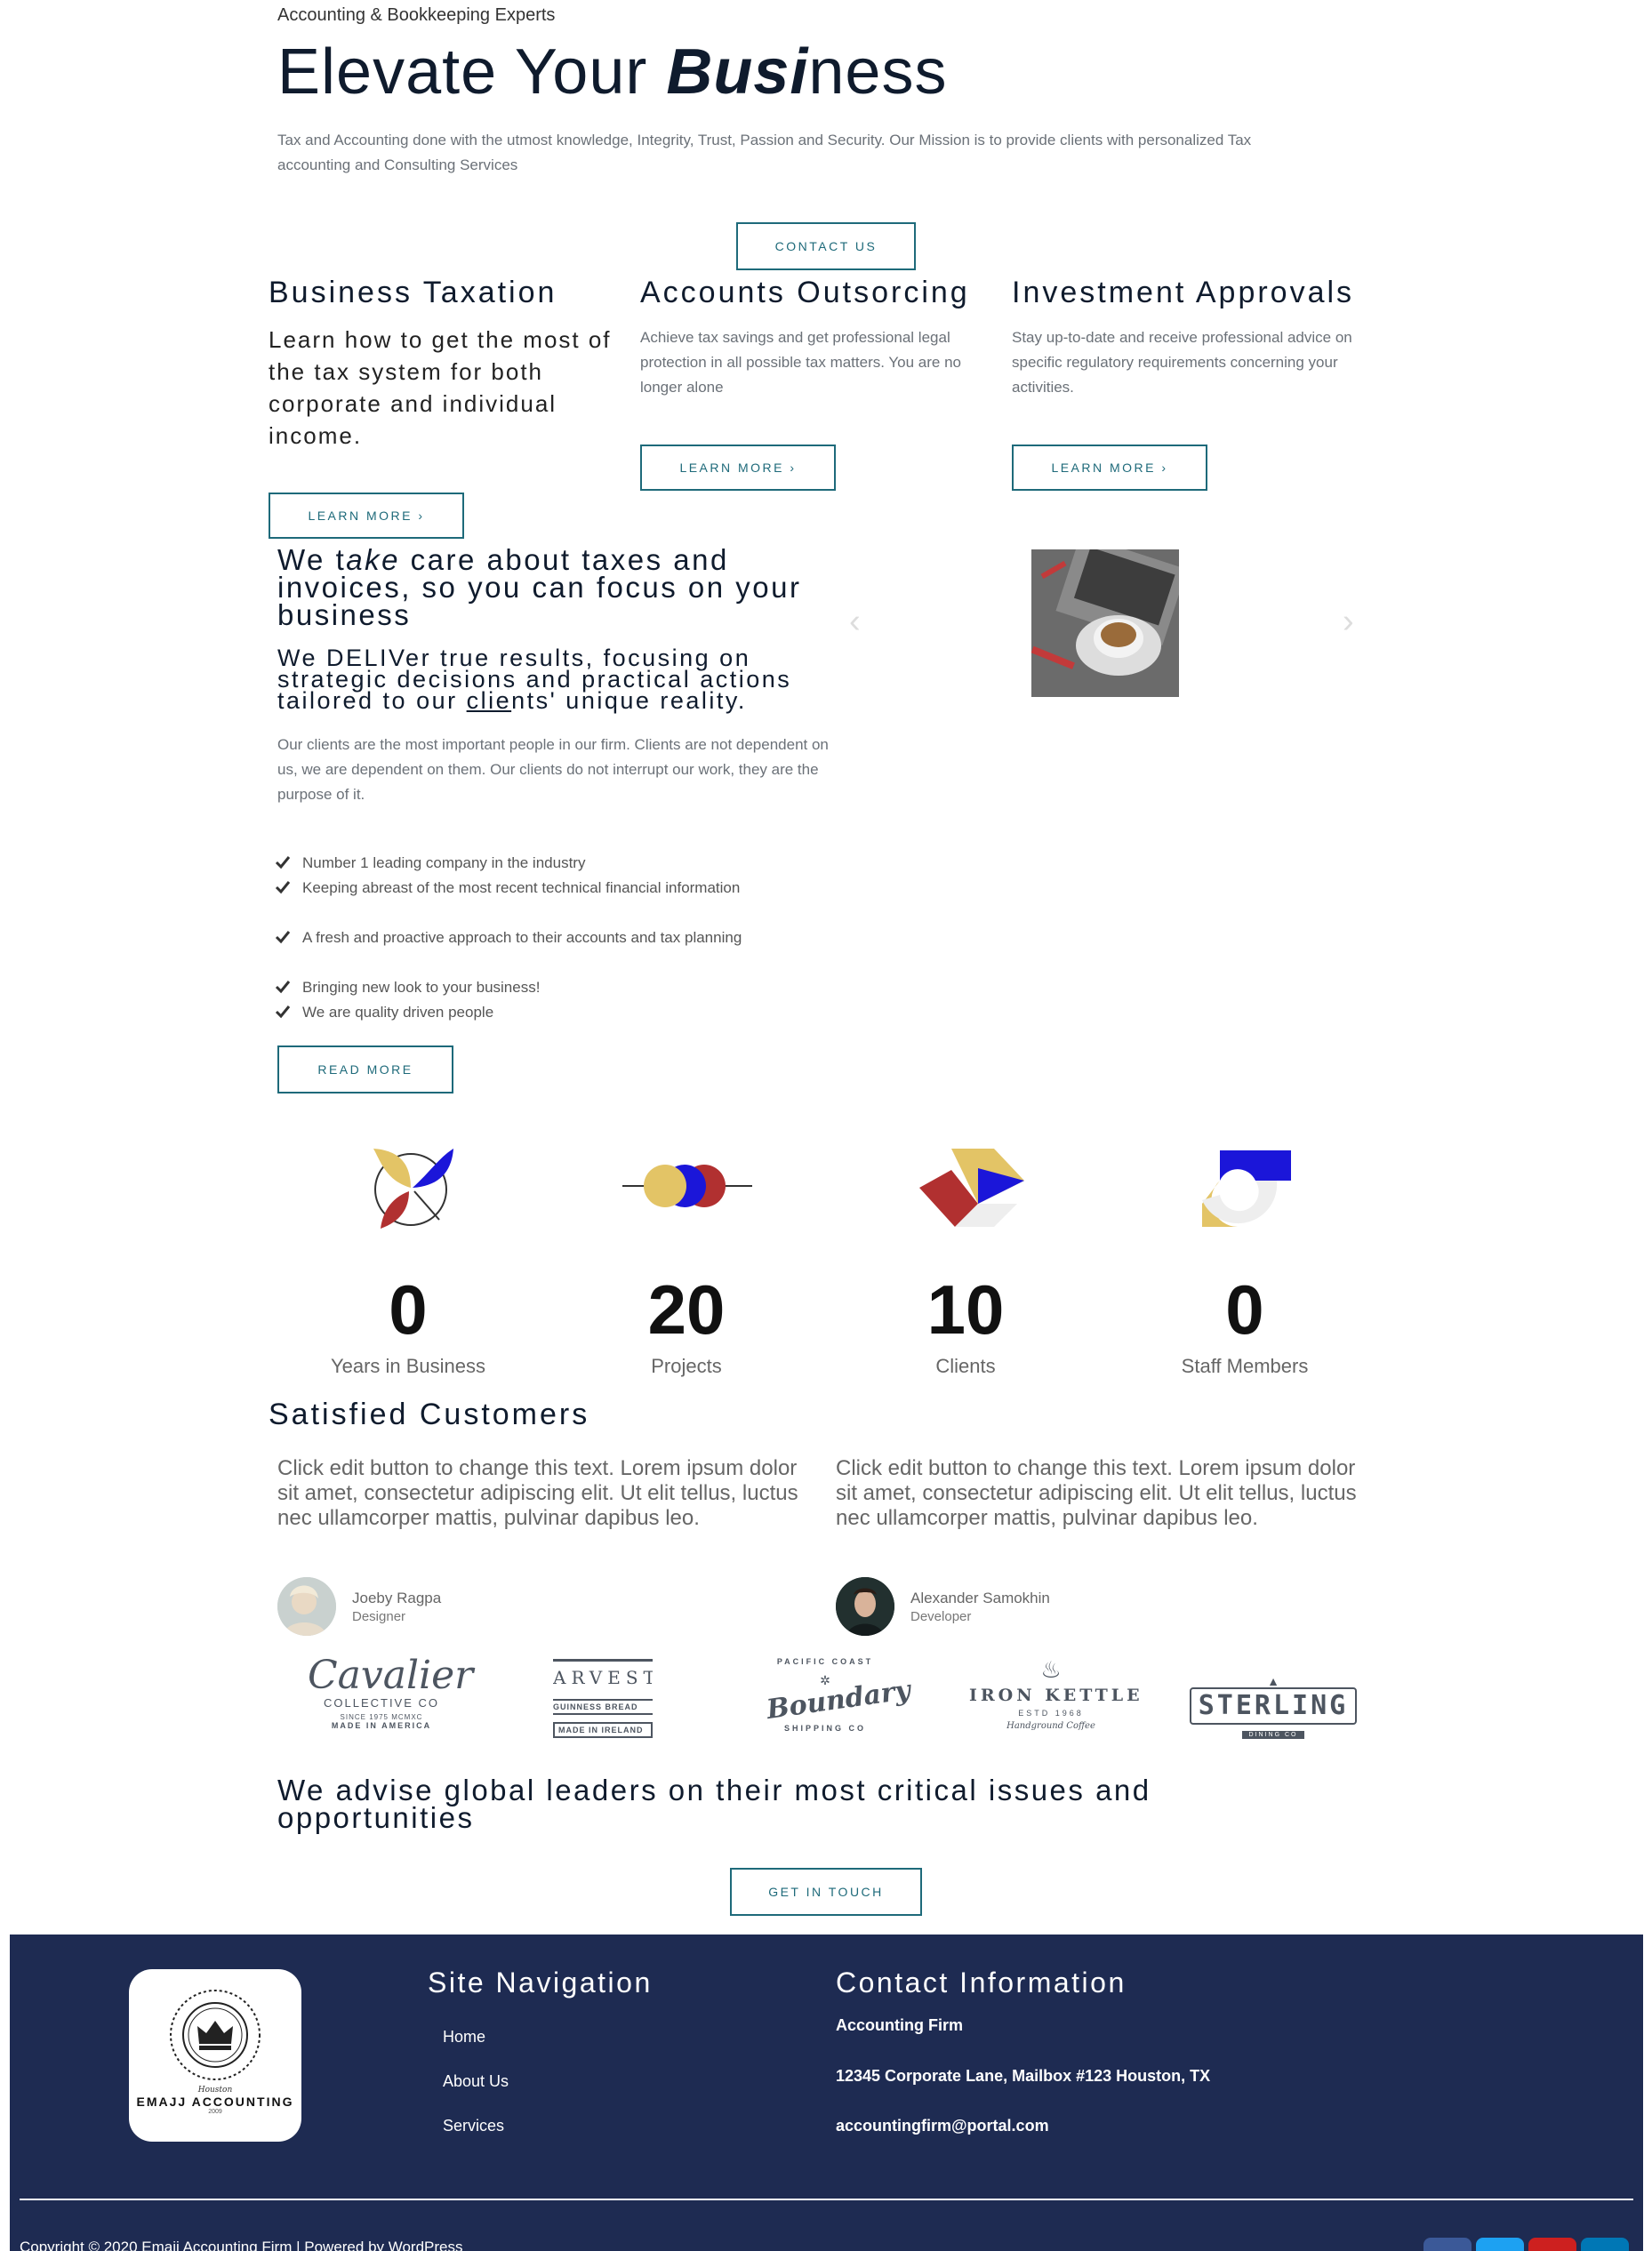 The height and width of the screenshot is (2251, 1652). I want to click on client-logo-harvest-bottom: MADE IN IRELAND, so click(603, 1730).